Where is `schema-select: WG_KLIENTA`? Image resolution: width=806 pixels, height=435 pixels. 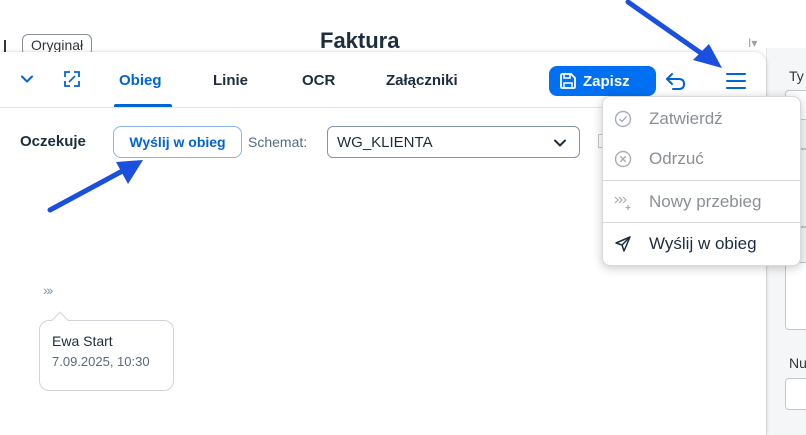 schema-select: WG_KLIENTA is located at coordinates (453, 142).